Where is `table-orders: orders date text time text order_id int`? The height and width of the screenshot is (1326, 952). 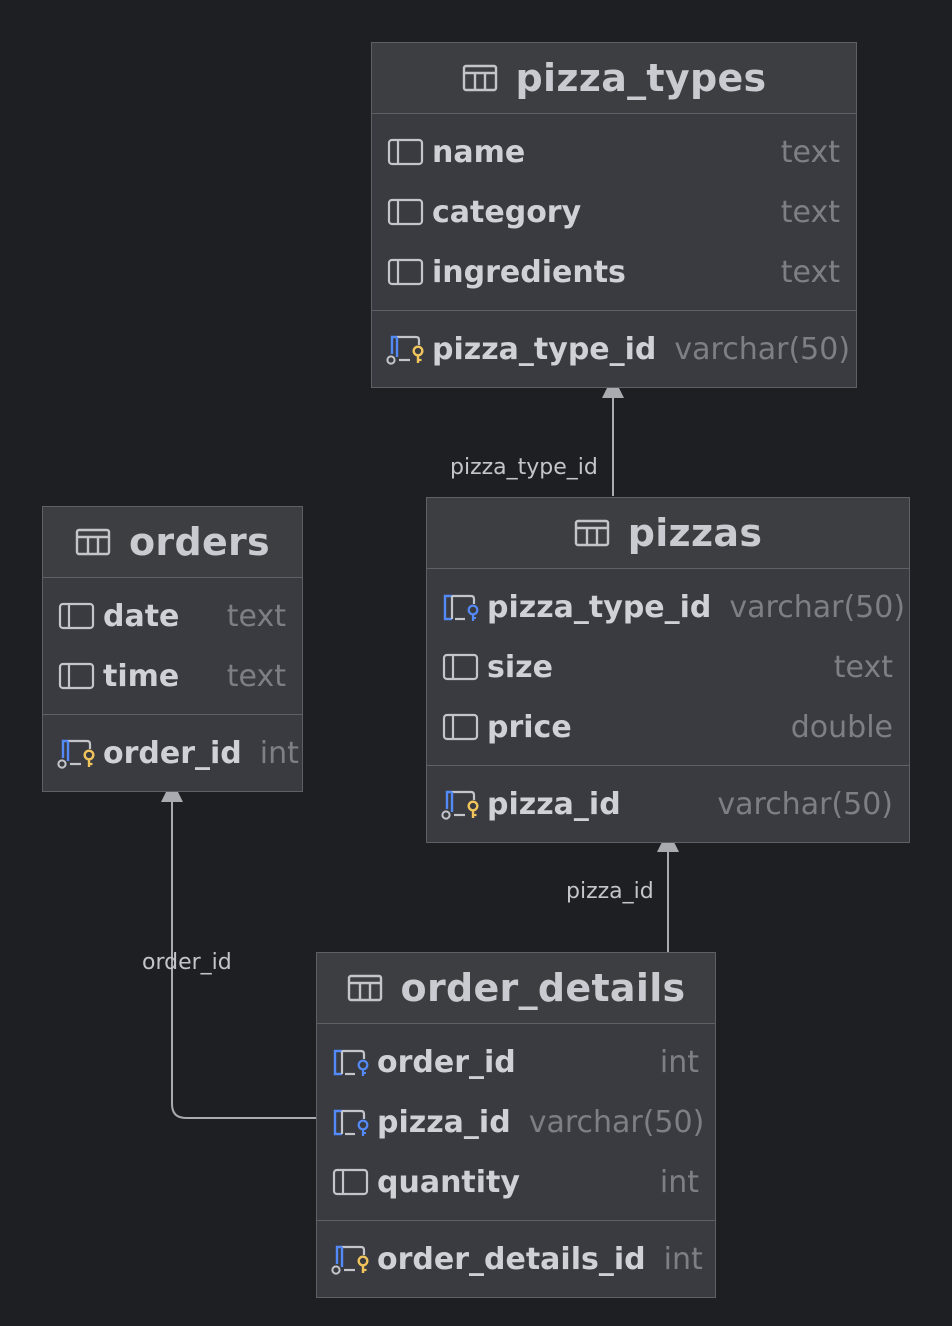
table-orders: orders date text time text order_id int is located at coordinates (172, 649).